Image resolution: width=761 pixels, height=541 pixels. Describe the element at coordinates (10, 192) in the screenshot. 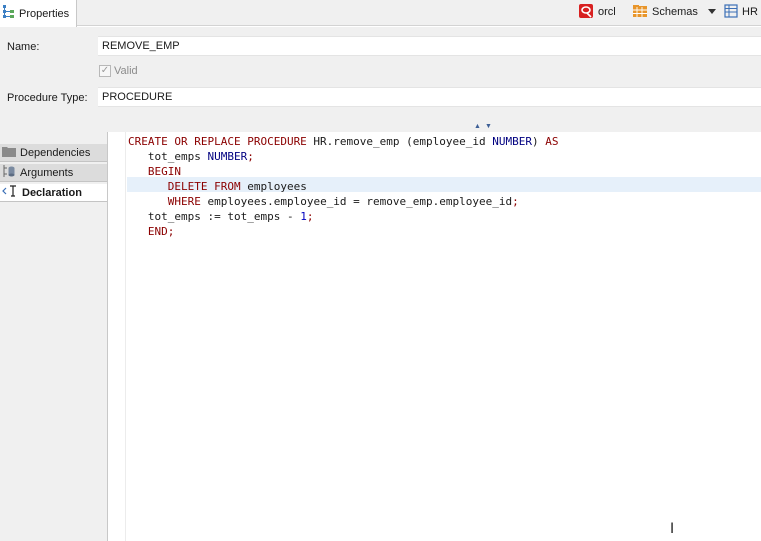

I see `declaration-icon` at that location.